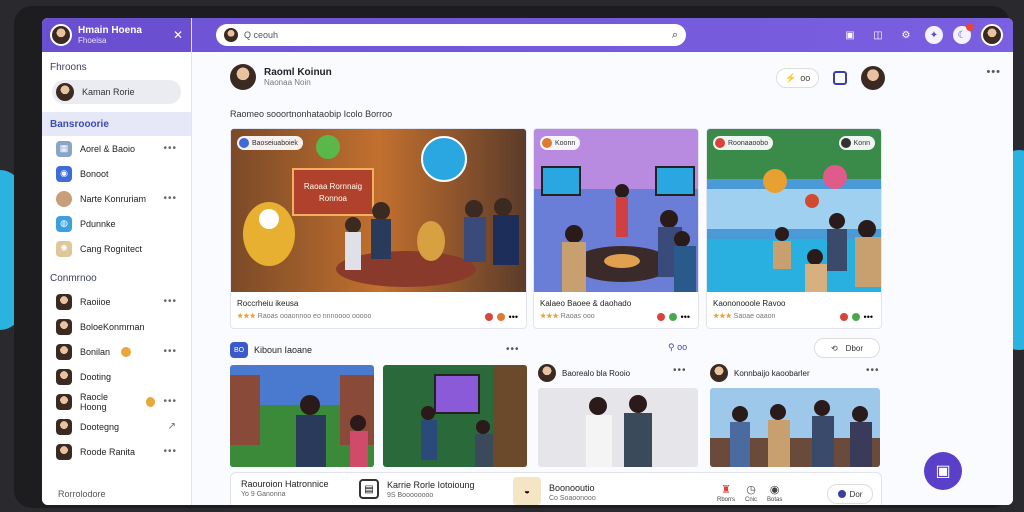  I want to click on sidebar-contact-item: Roode Ranita •••, so click(116, 451).